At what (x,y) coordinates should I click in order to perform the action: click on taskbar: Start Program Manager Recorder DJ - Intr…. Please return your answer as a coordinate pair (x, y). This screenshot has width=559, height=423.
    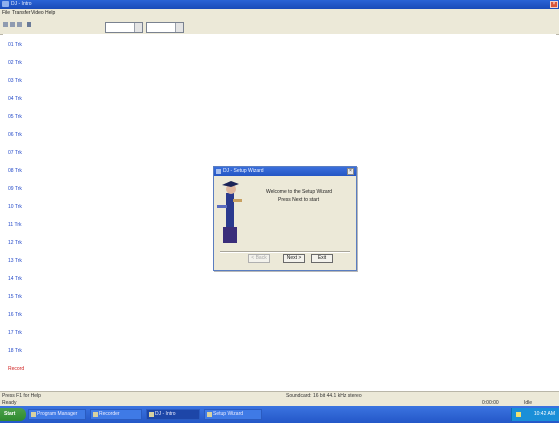
    Looking at the image, I should click on (279, 414).